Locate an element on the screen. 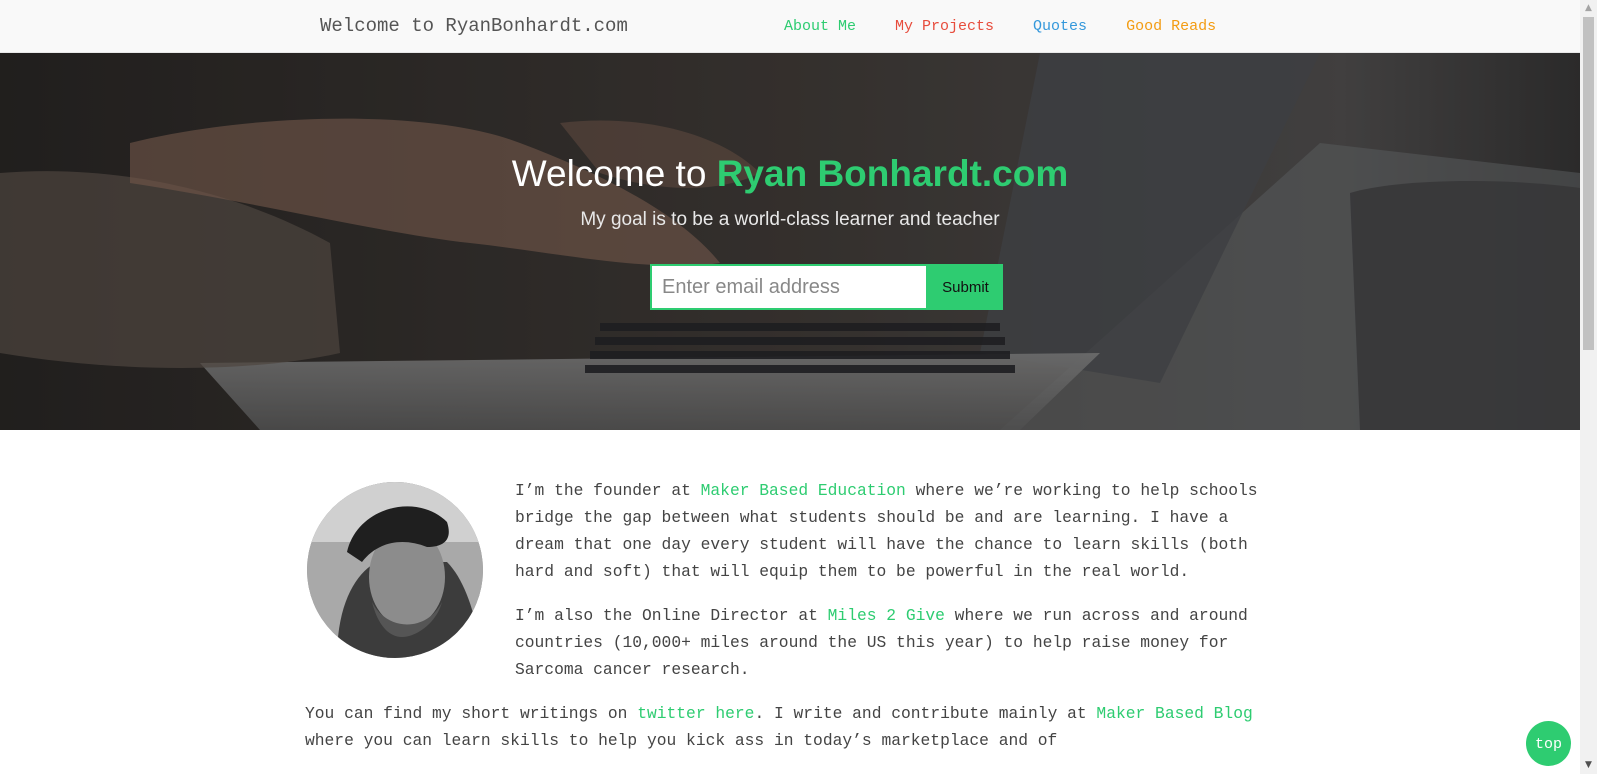  scroll-thumb is located at coordinates (1588, 183).